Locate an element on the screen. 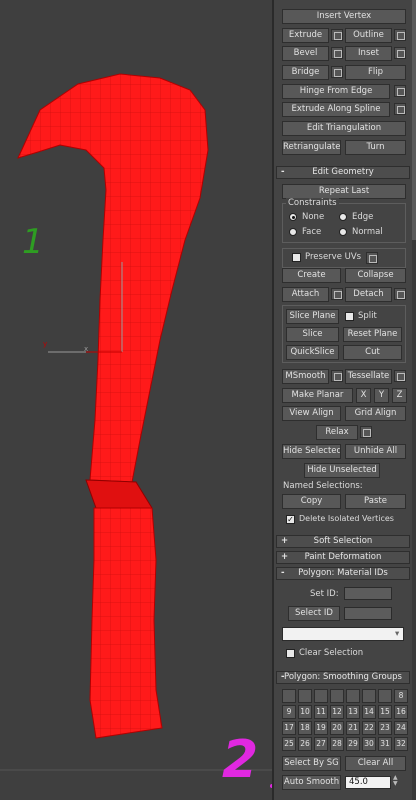 The height and width of the screenshot is (800, 416). bevel-button: Bevel is located at coordinates (305, 53).